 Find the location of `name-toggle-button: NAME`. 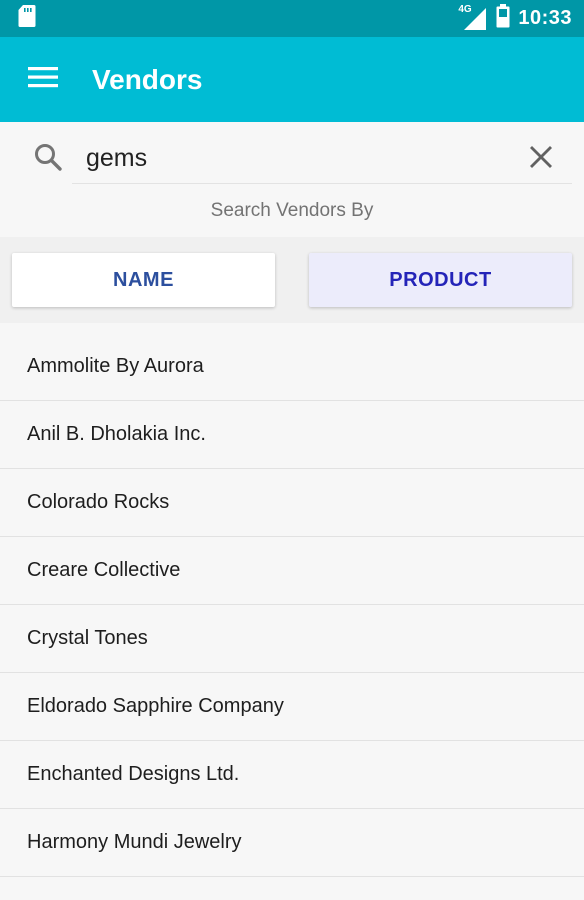

name-toggle-button: NAME is located at coordinates (143, 280).